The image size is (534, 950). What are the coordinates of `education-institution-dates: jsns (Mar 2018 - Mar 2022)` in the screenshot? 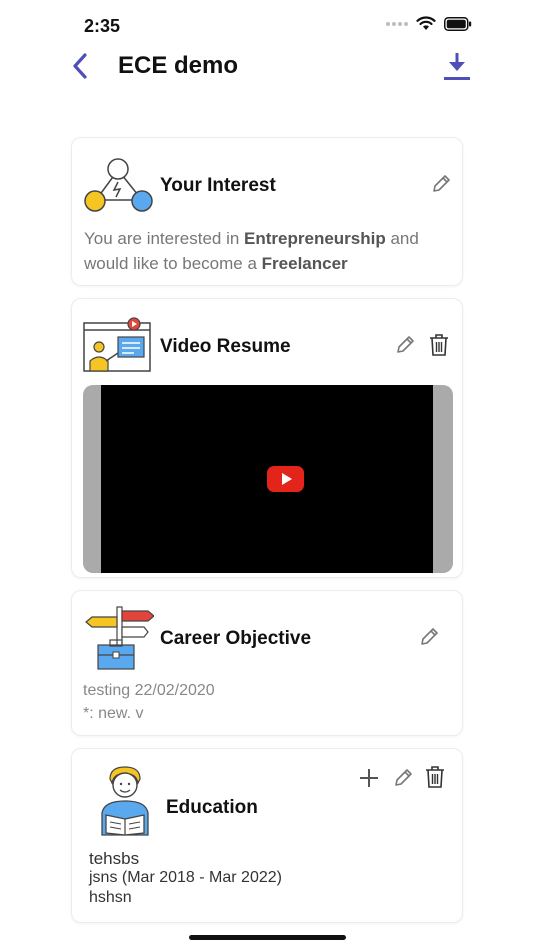 It's located at (185, 877).